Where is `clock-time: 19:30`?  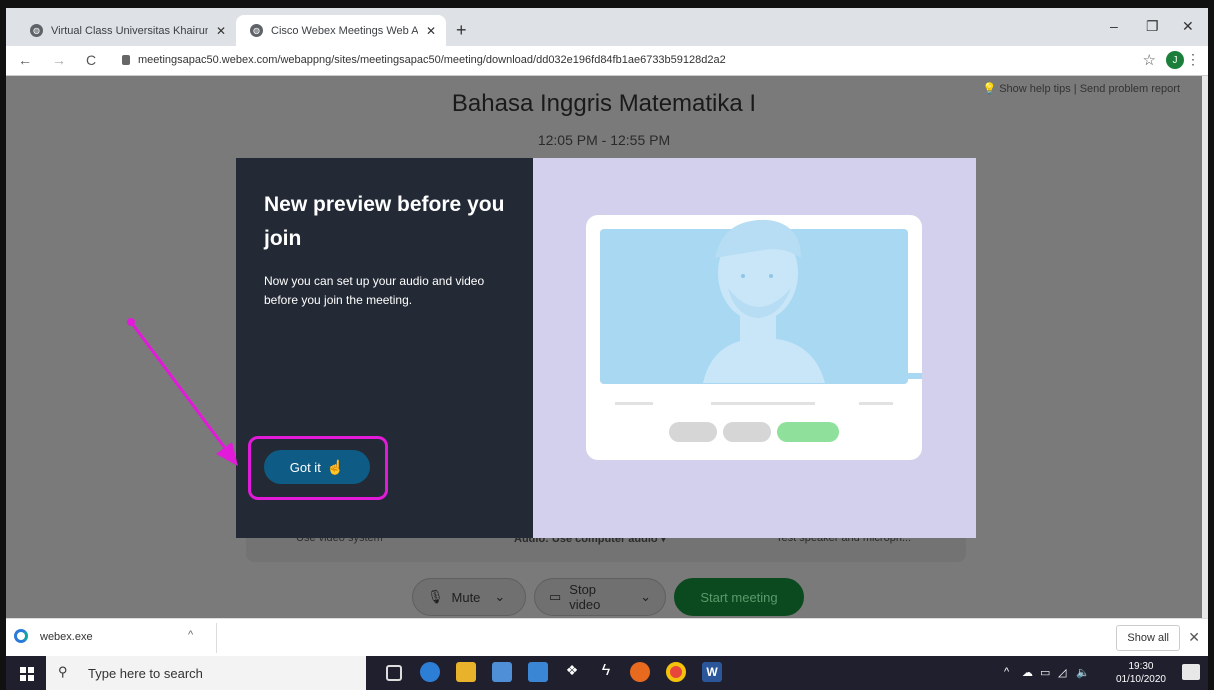 clock-time: 19:30 is located at coordinates (1141, 666).